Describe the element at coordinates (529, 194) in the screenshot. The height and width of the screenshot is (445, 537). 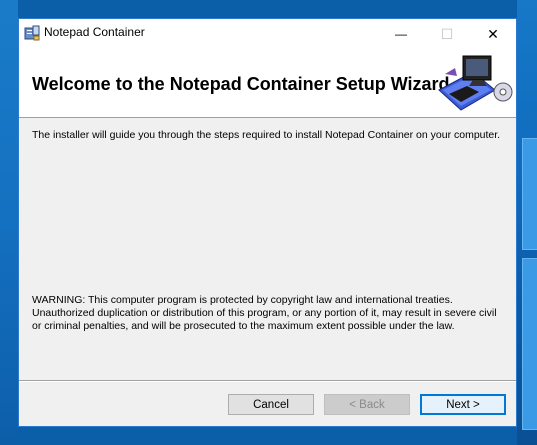
I see `desktop-tile-upper` at that location.